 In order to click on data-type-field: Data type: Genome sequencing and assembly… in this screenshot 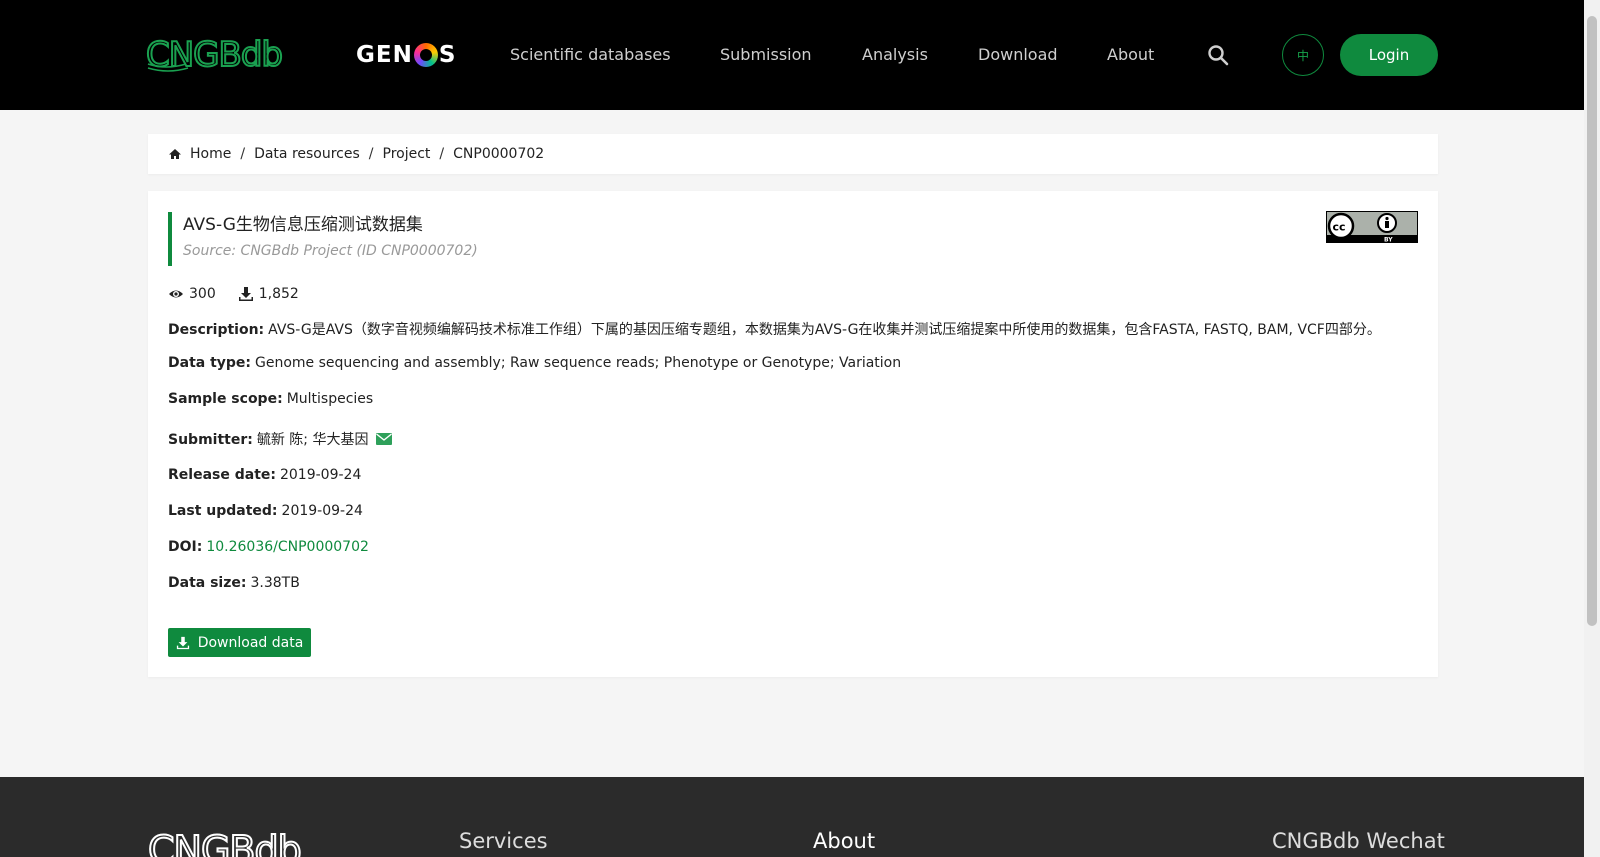, I will do `click(534, 363)`.